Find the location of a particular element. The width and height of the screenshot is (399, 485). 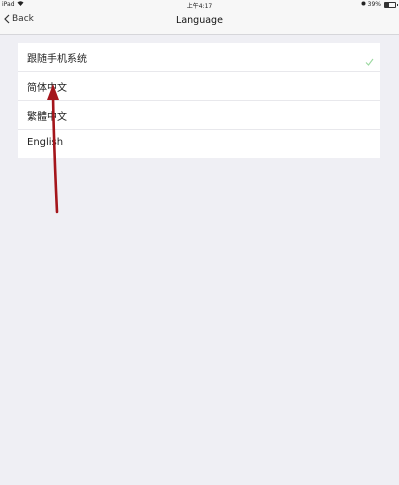

status-right: 39% is located at coordinates (379, 4).